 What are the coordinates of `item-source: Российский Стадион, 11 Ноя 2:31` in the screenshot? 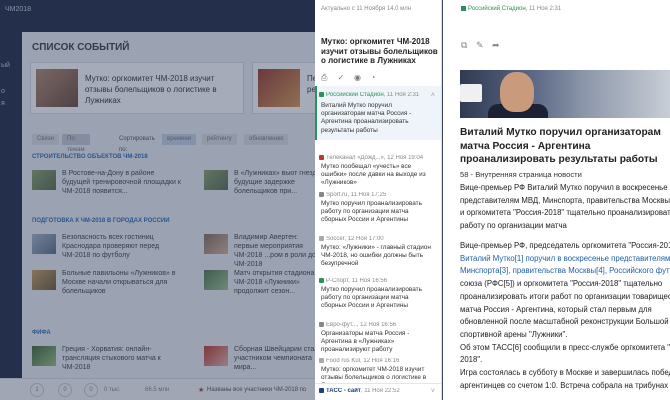 It's located at (376, 95).